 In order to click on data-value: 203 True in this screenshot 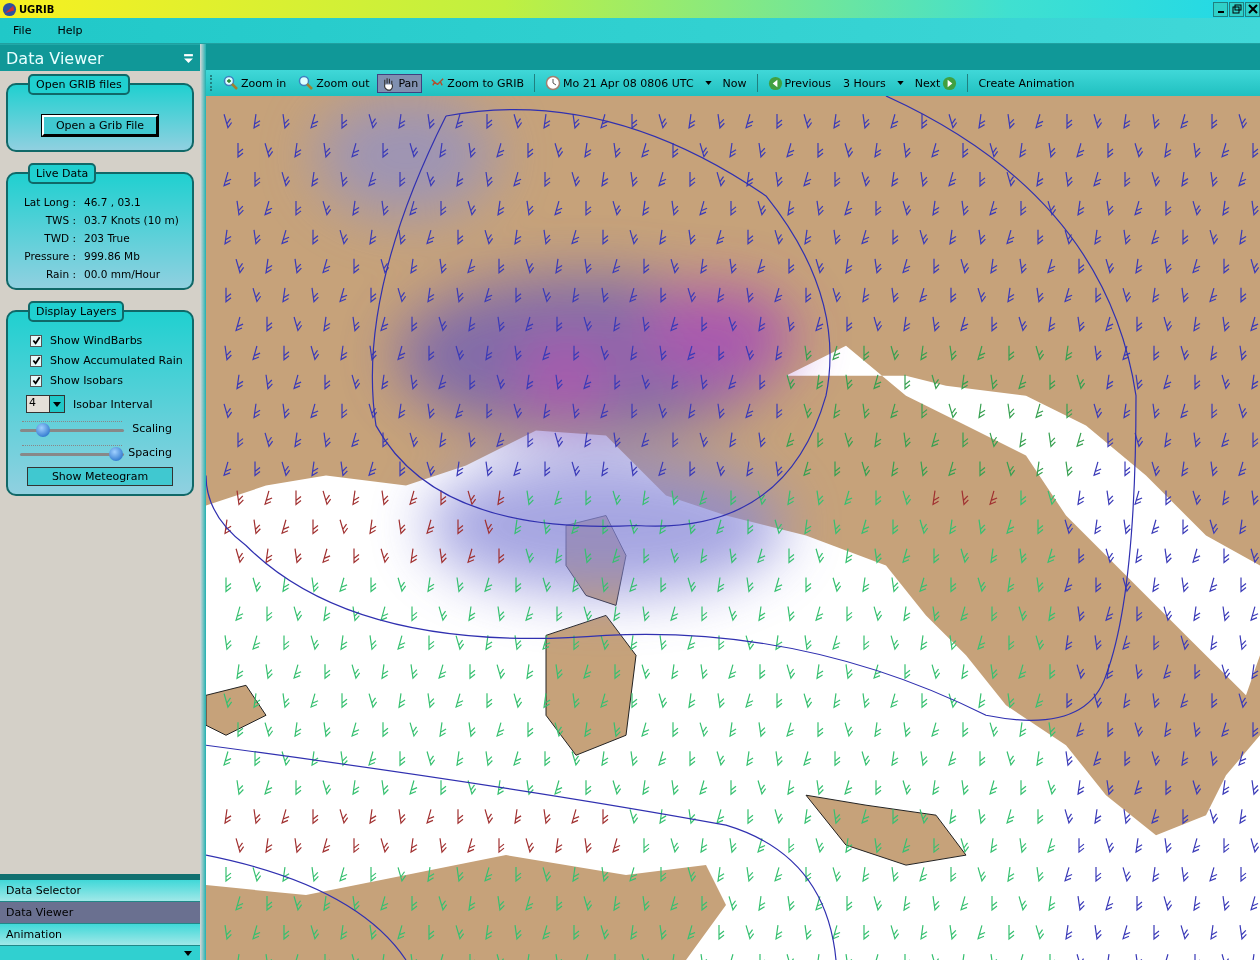, I will do `click(107, 238)`.